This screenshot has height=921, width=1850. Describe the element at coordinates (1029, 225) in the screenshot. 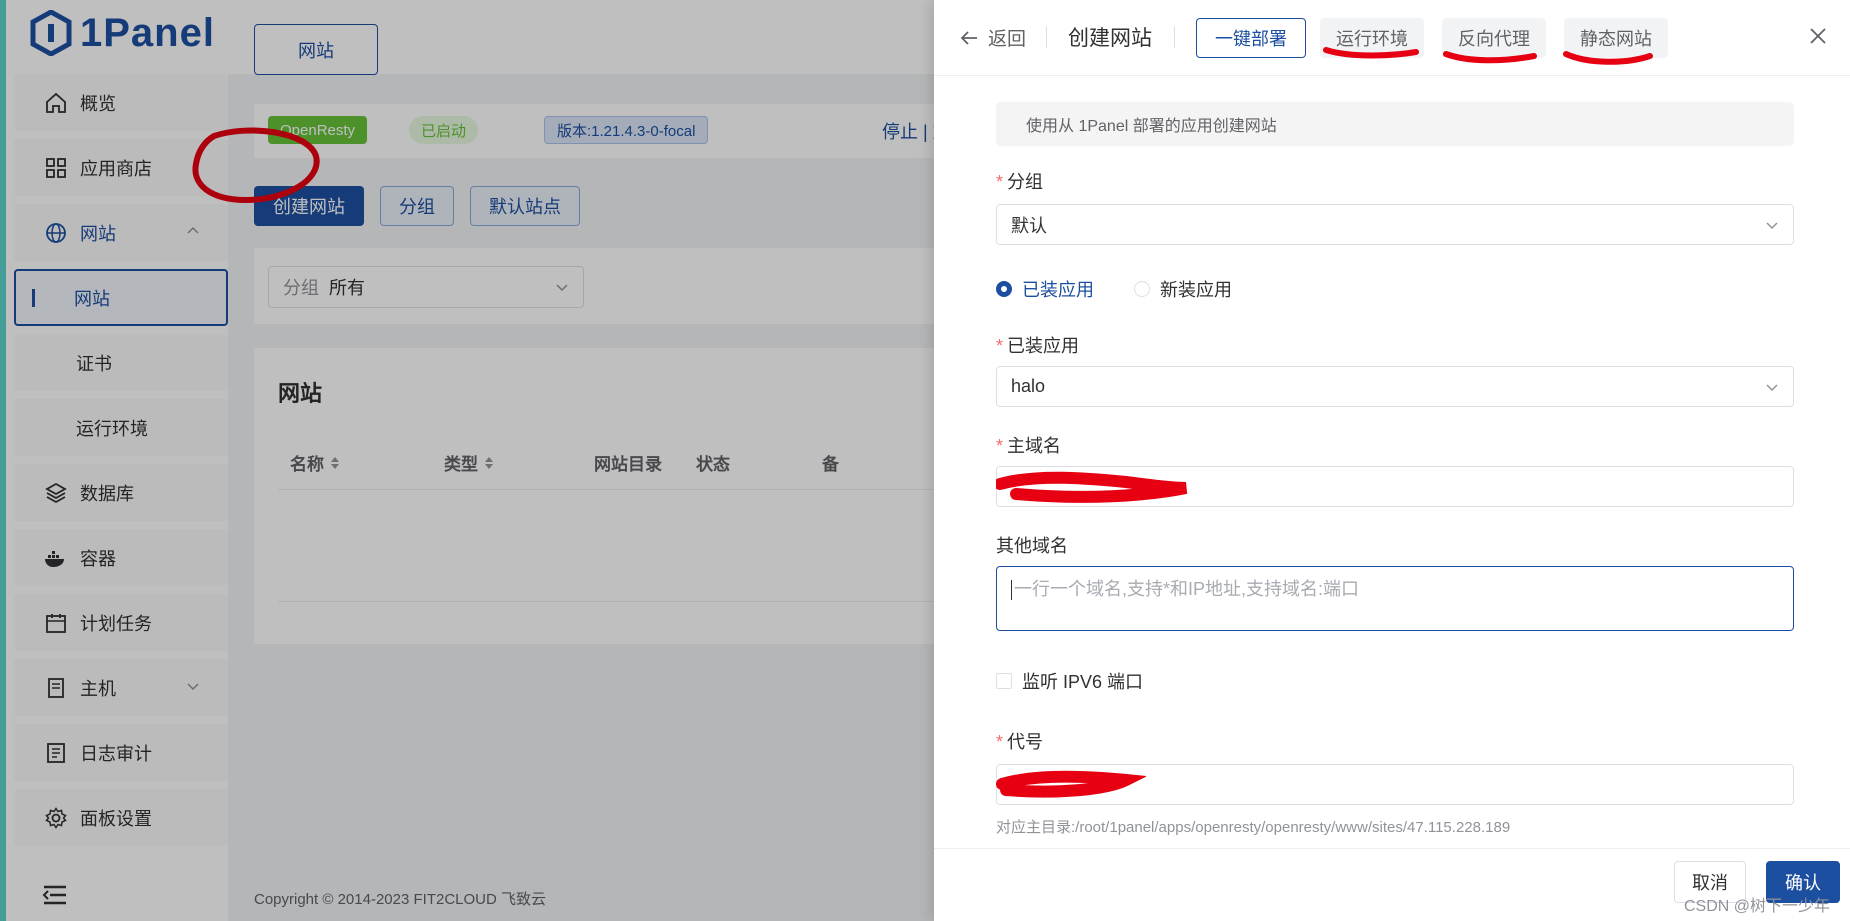

I see `group-select-value: 默认` at that location.